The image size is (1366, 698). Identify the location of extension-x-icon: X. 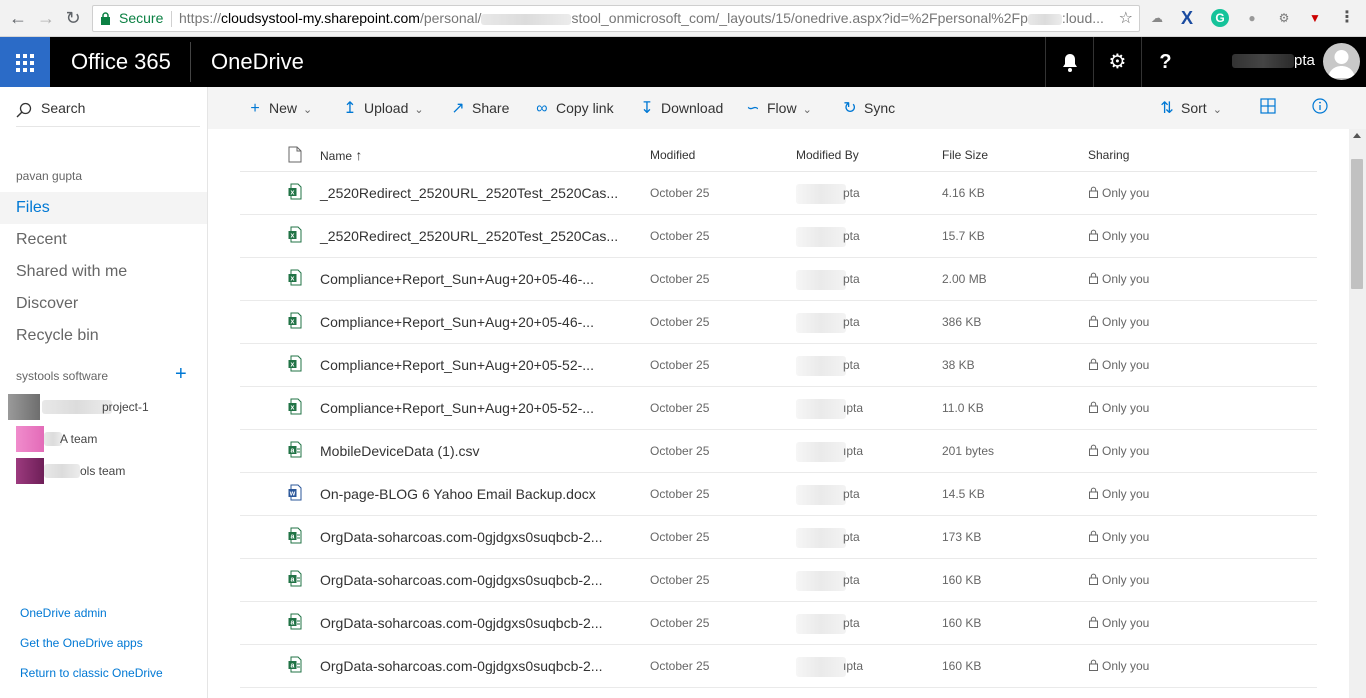
(1187, 18).